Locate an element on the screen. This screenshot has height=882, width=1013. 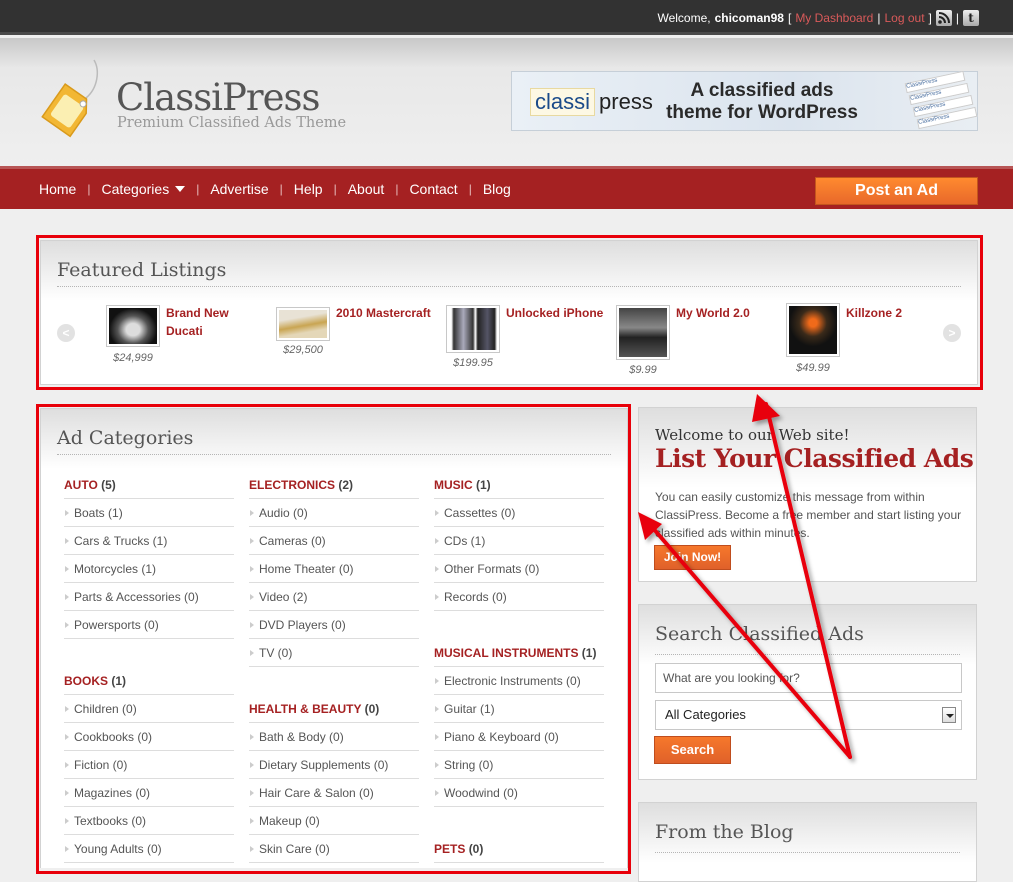
subcategory-link: Cameras (0) is located at coordinates (334, 541).